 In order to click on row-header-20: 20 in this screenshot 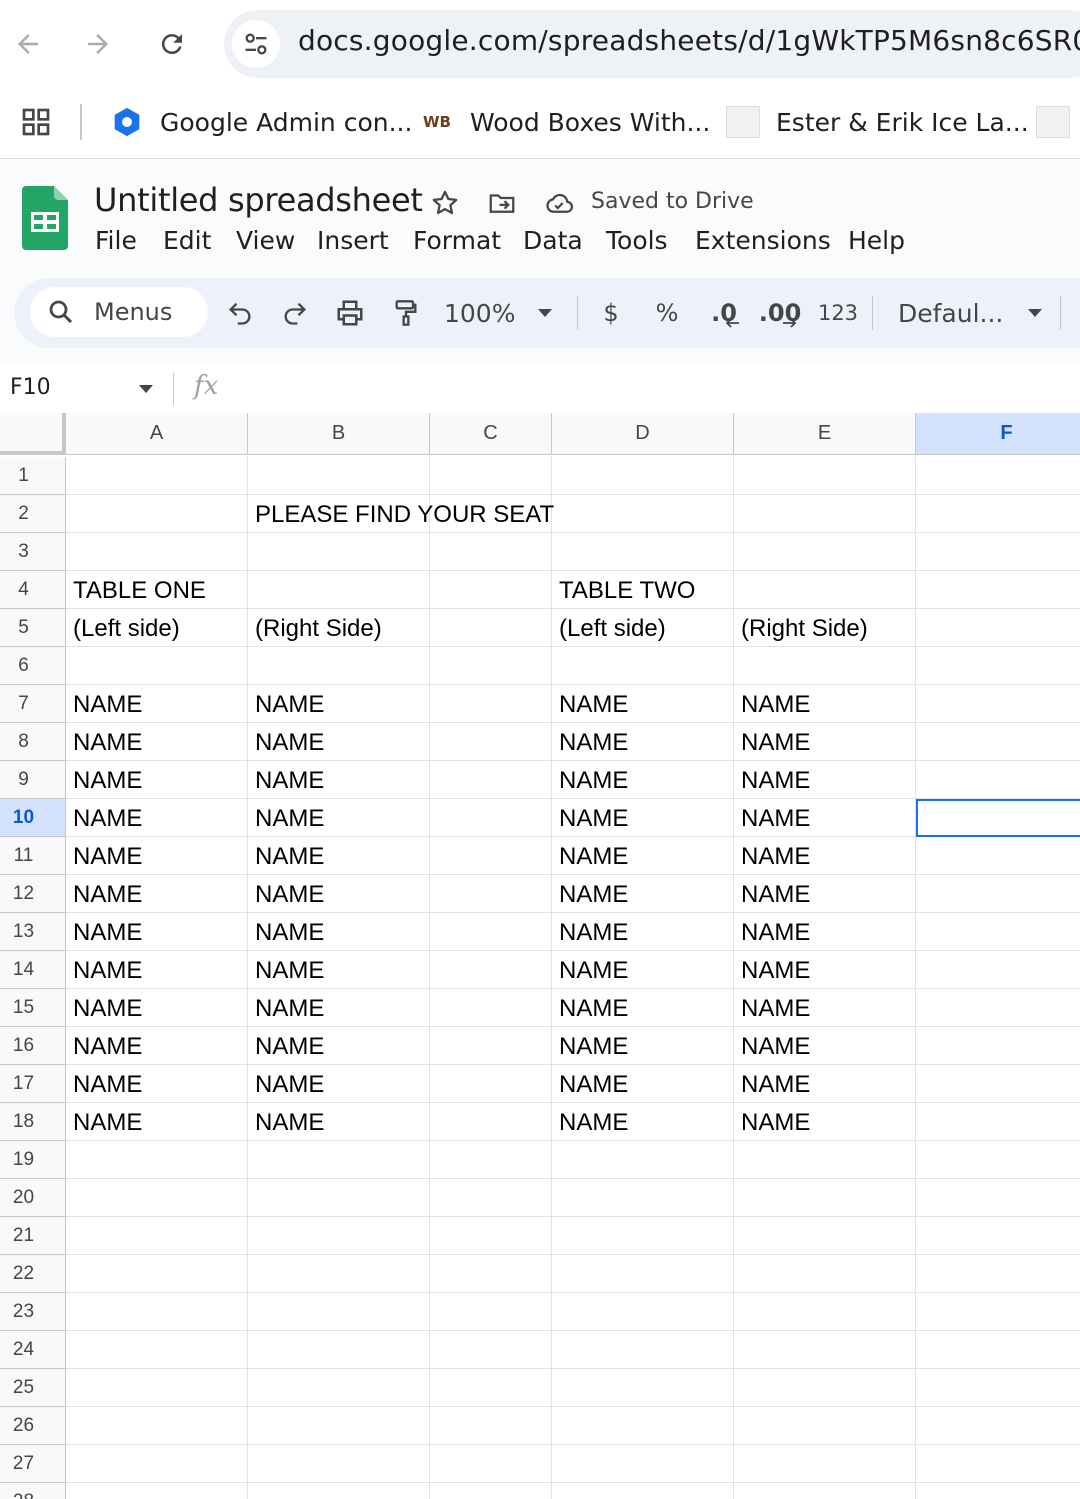, I will do `click(33, 1198)`.